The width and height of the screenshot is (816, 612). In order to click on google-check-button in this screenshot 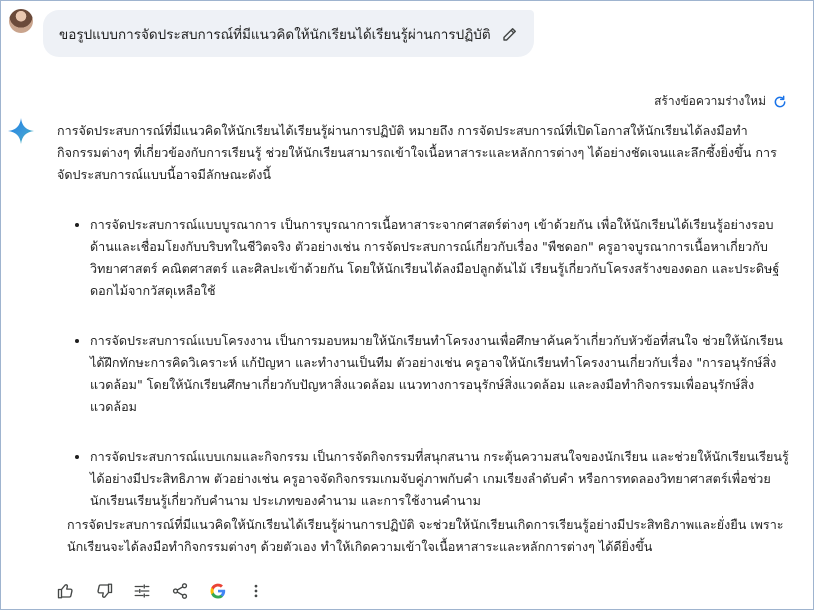, I will do `click(218, 591)`.